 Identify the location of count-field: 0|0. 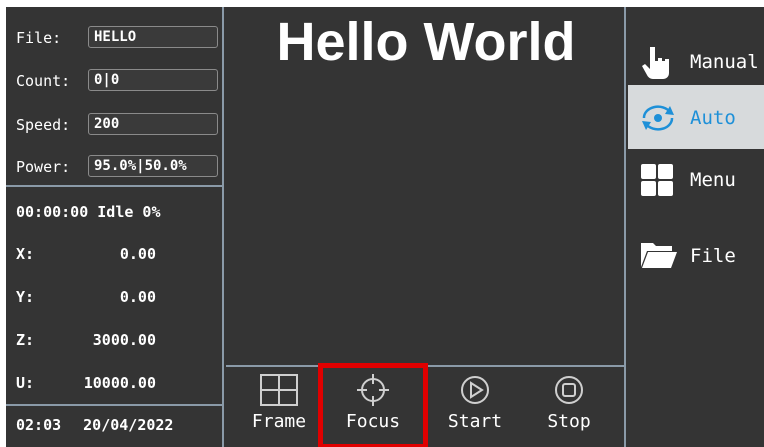
(153, 80).